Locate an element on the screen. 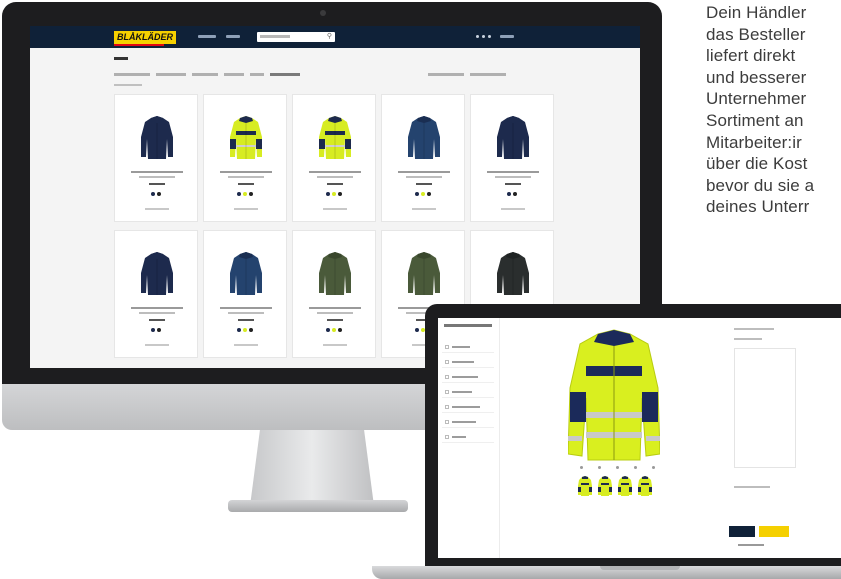  search-icon: ⚲ is located at coordinates (329, 37).